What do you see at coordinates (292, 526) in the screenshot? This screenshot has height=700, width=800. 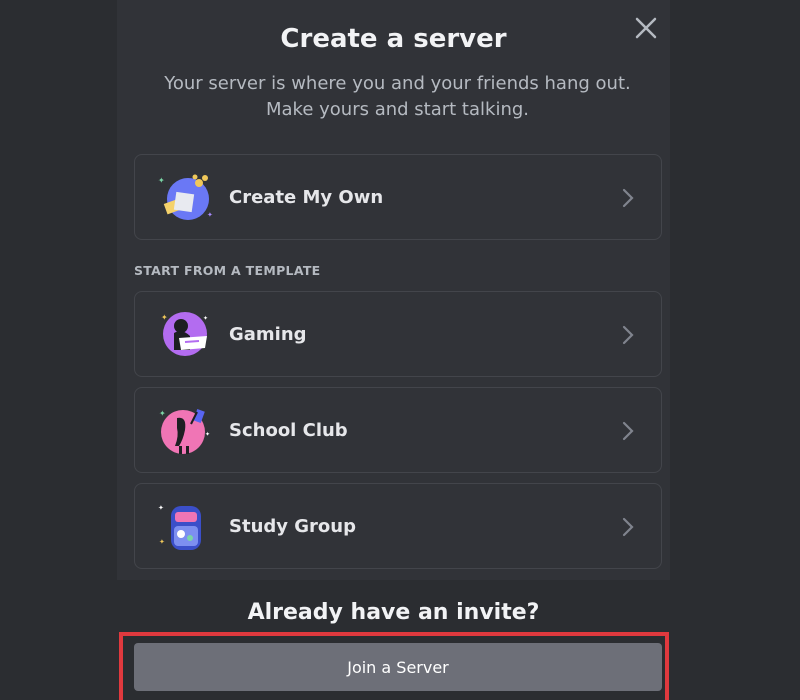 I see `template-study-group-label: Study Group` at bounding box center [292, 526].